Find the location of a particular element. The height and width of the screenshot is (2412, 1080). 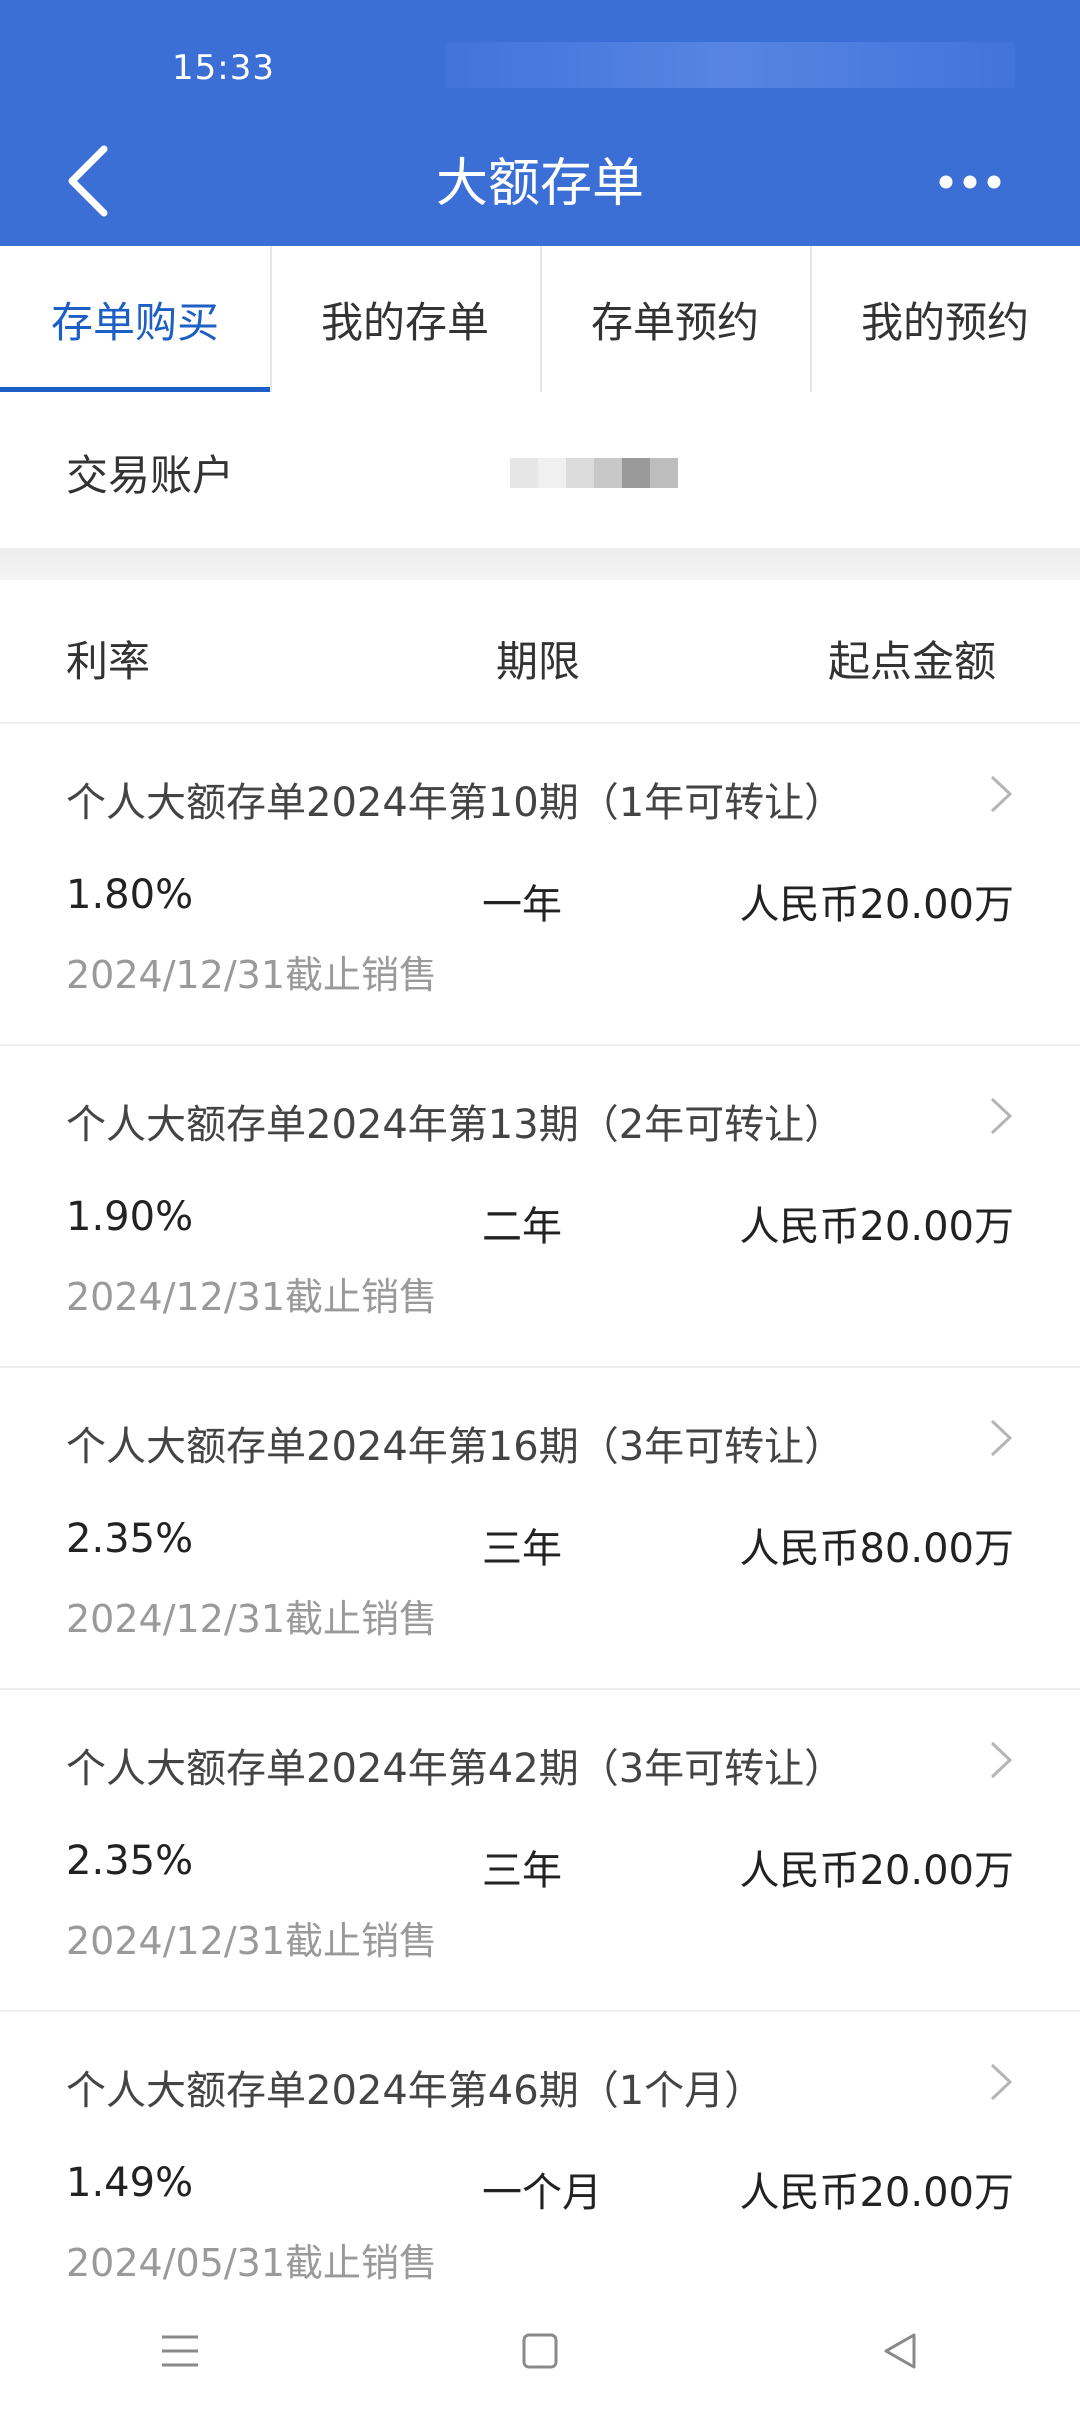

product-rate: 1.80% is located at coordinates (130, 895).